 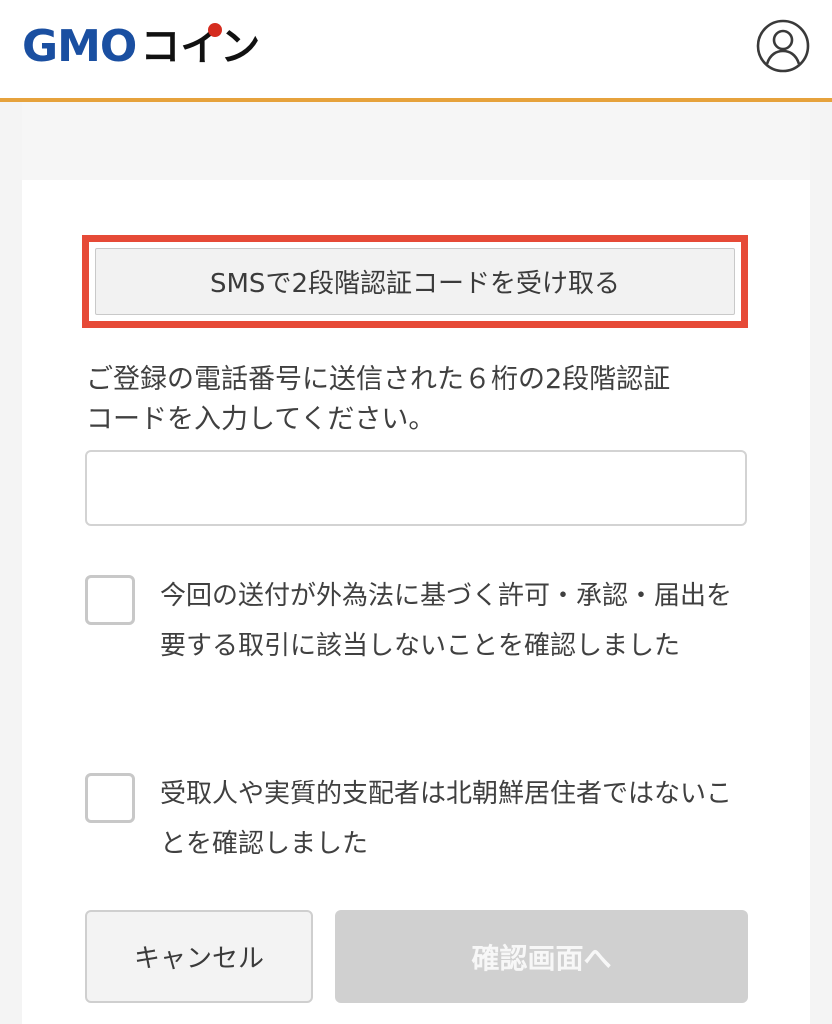 I want to click on receive-sms-code-button: SMSで2段階認証コードを受け取る, so click(x=415, y=281).